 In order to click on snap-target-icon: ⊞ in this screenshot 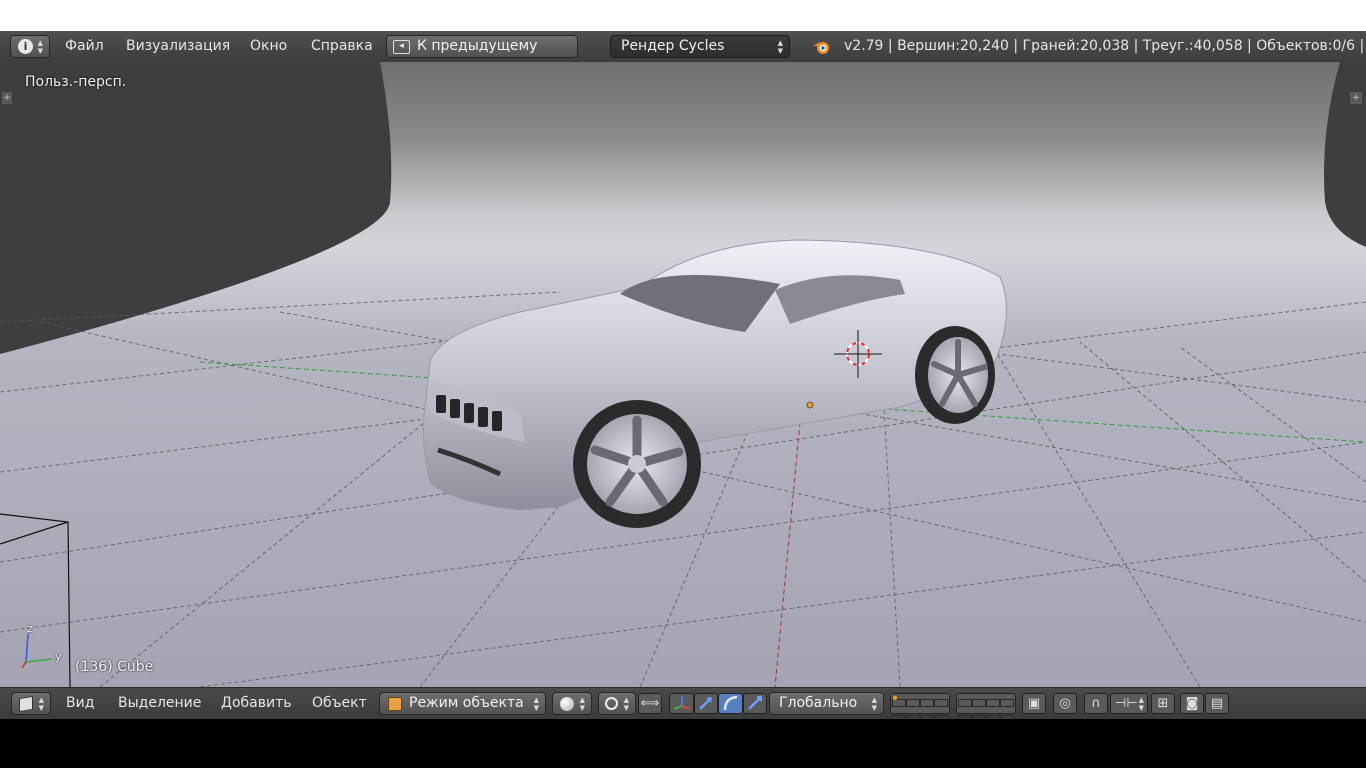, I will do `click(1163, 703)`.